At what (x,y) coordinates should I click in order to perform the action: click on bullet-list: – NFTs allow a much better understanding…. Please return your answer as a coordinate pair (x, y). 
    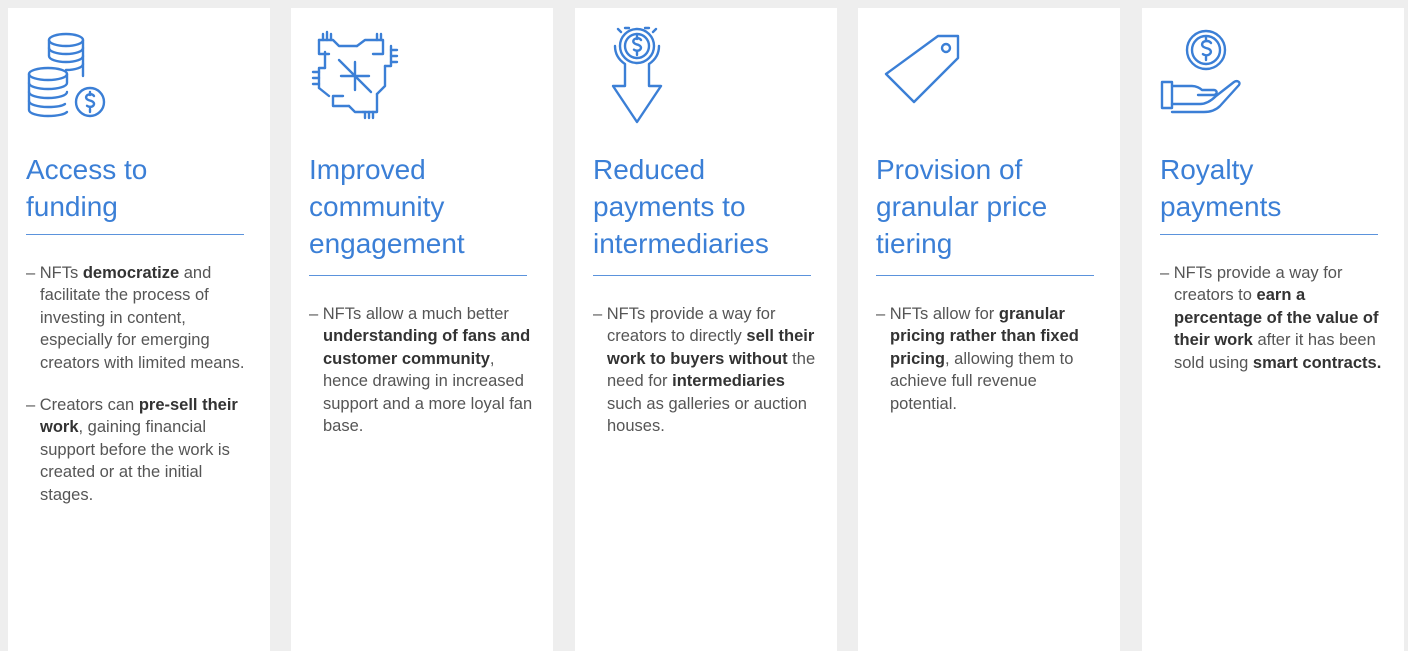
    Looking at the image, I should click on (424, 380).